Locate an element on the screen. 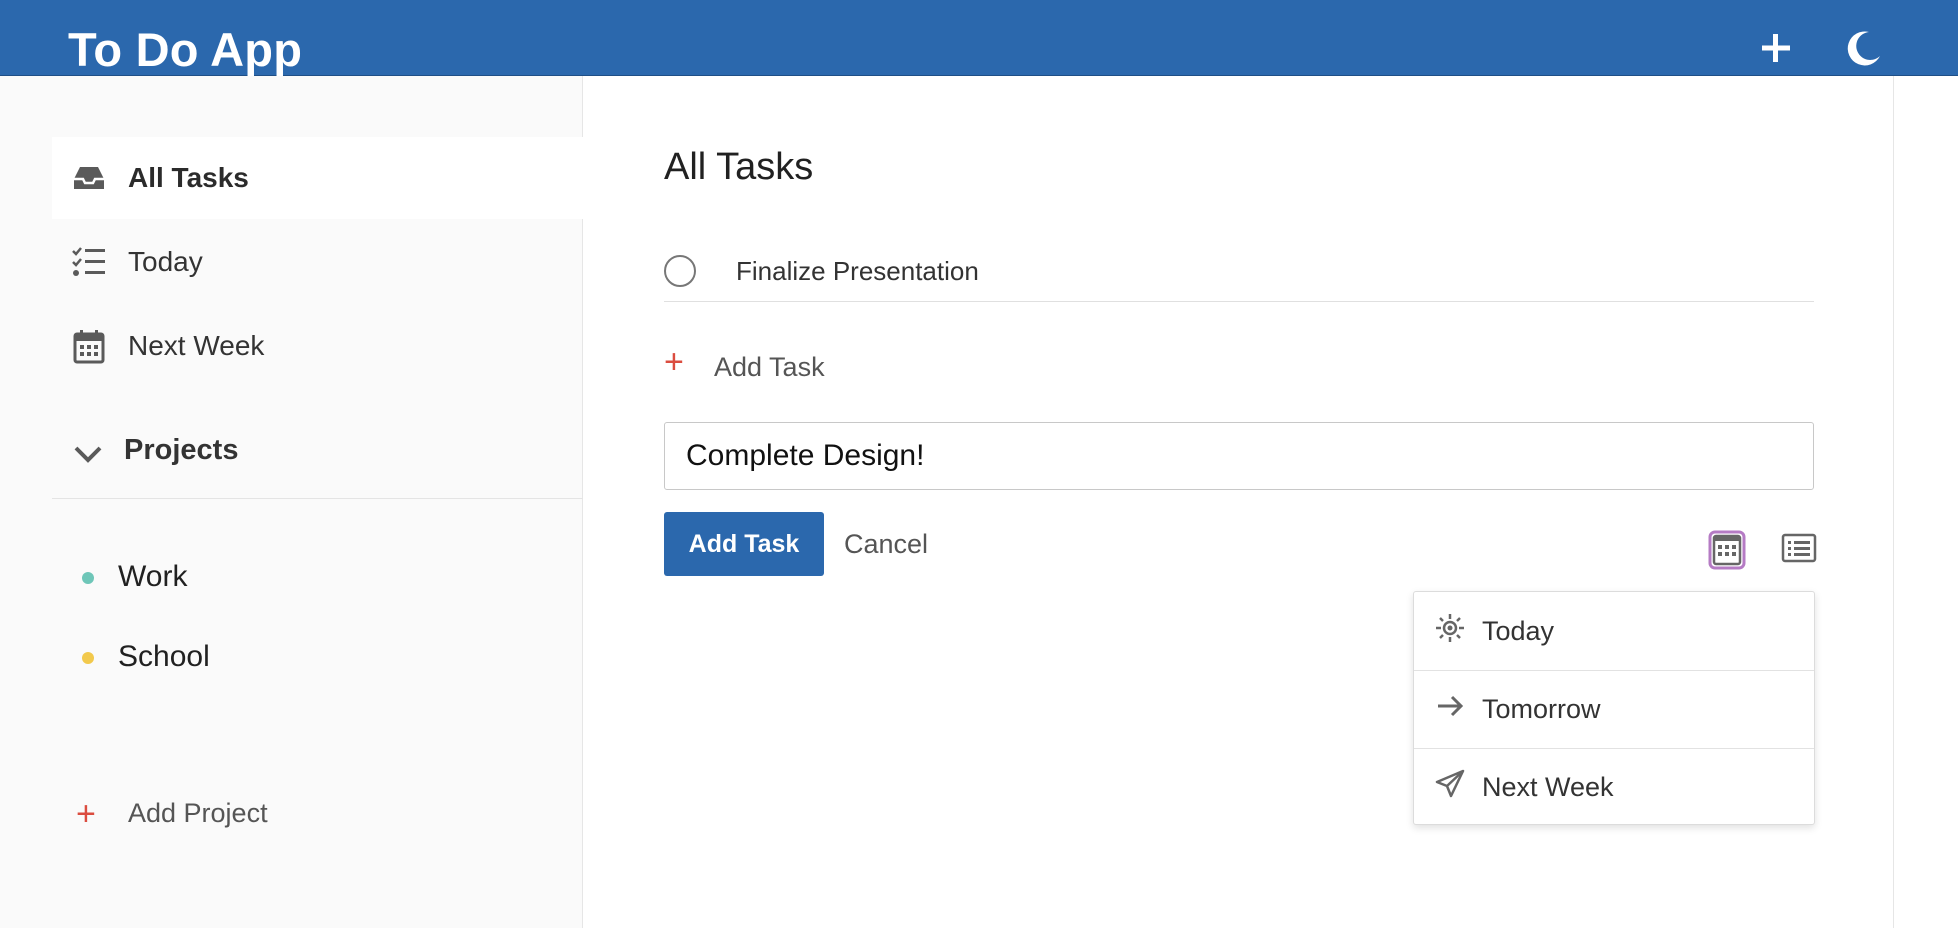 The width and height of the screenshot is (1958, 928). date-option-today: Today is located at coordinates (1614, 631).